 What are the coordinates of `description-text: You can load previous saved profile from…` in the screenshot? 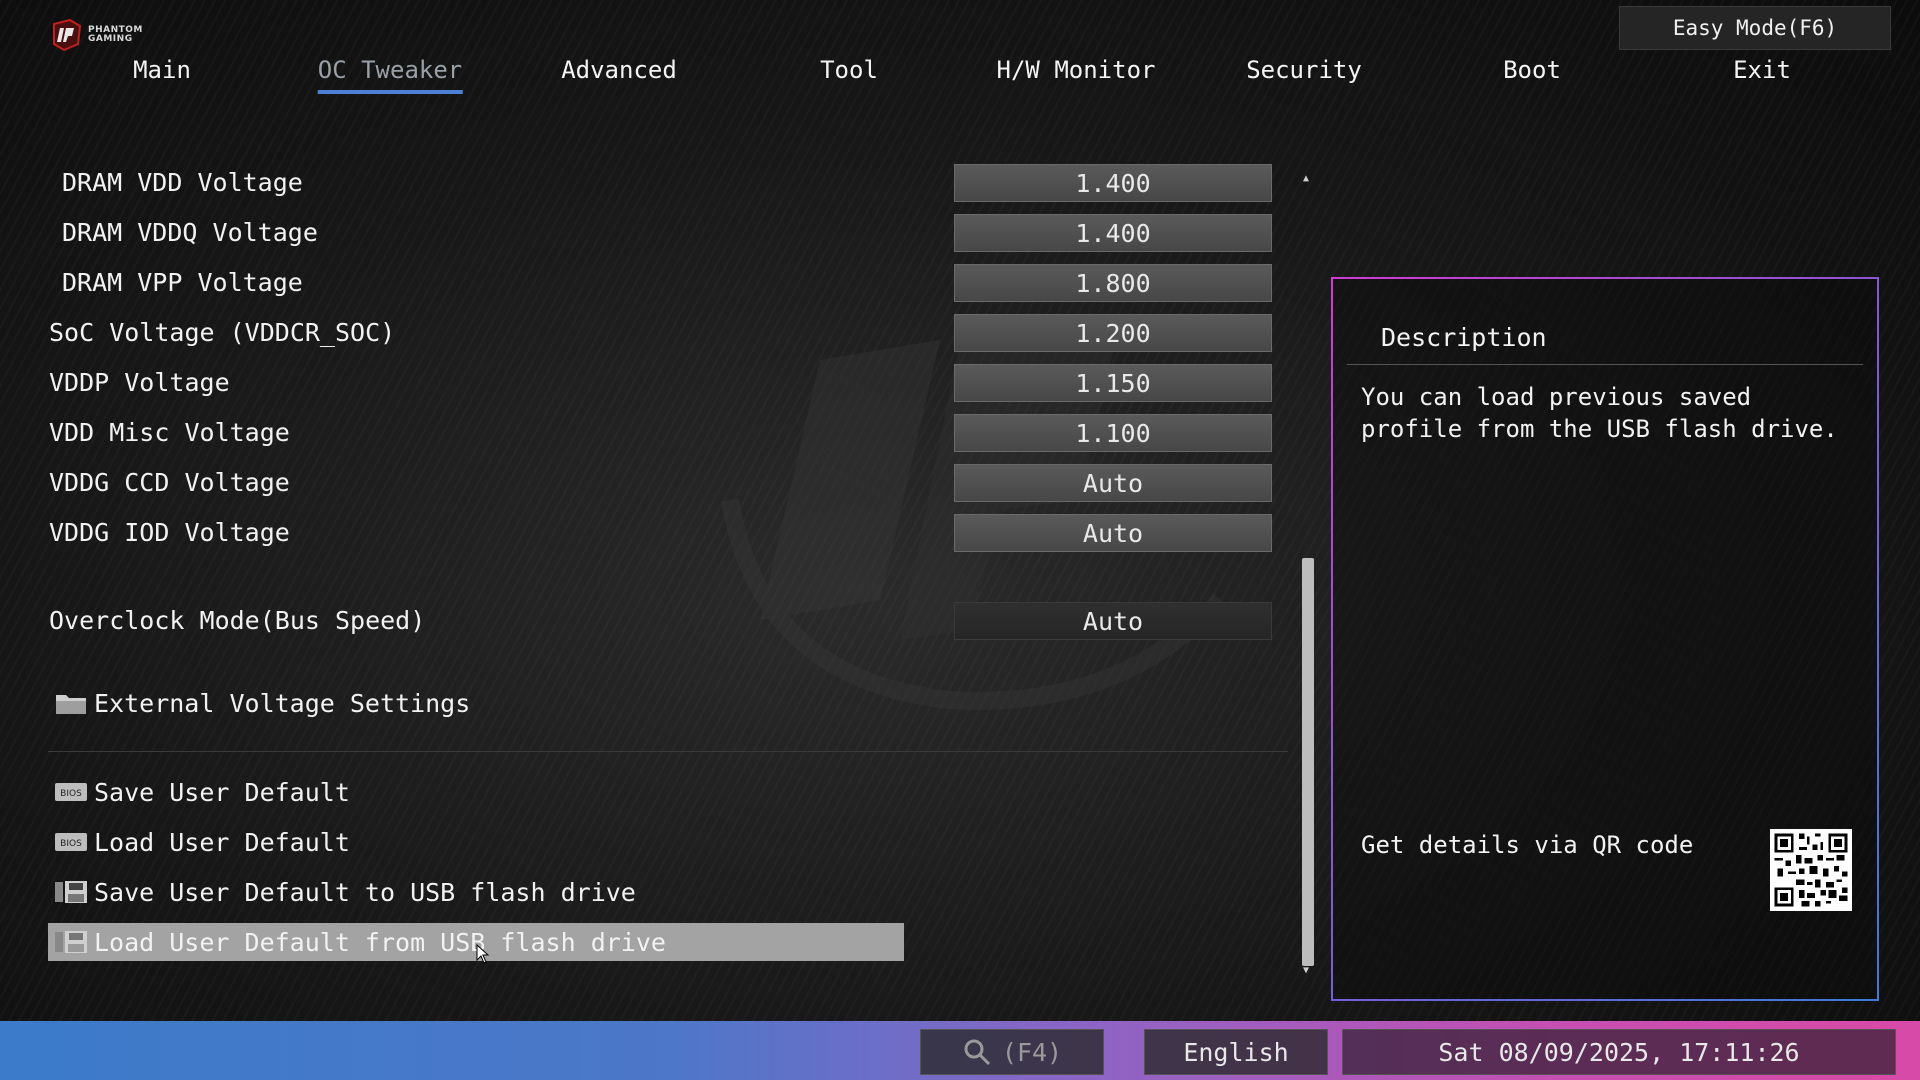 It's located at (1599, 413).